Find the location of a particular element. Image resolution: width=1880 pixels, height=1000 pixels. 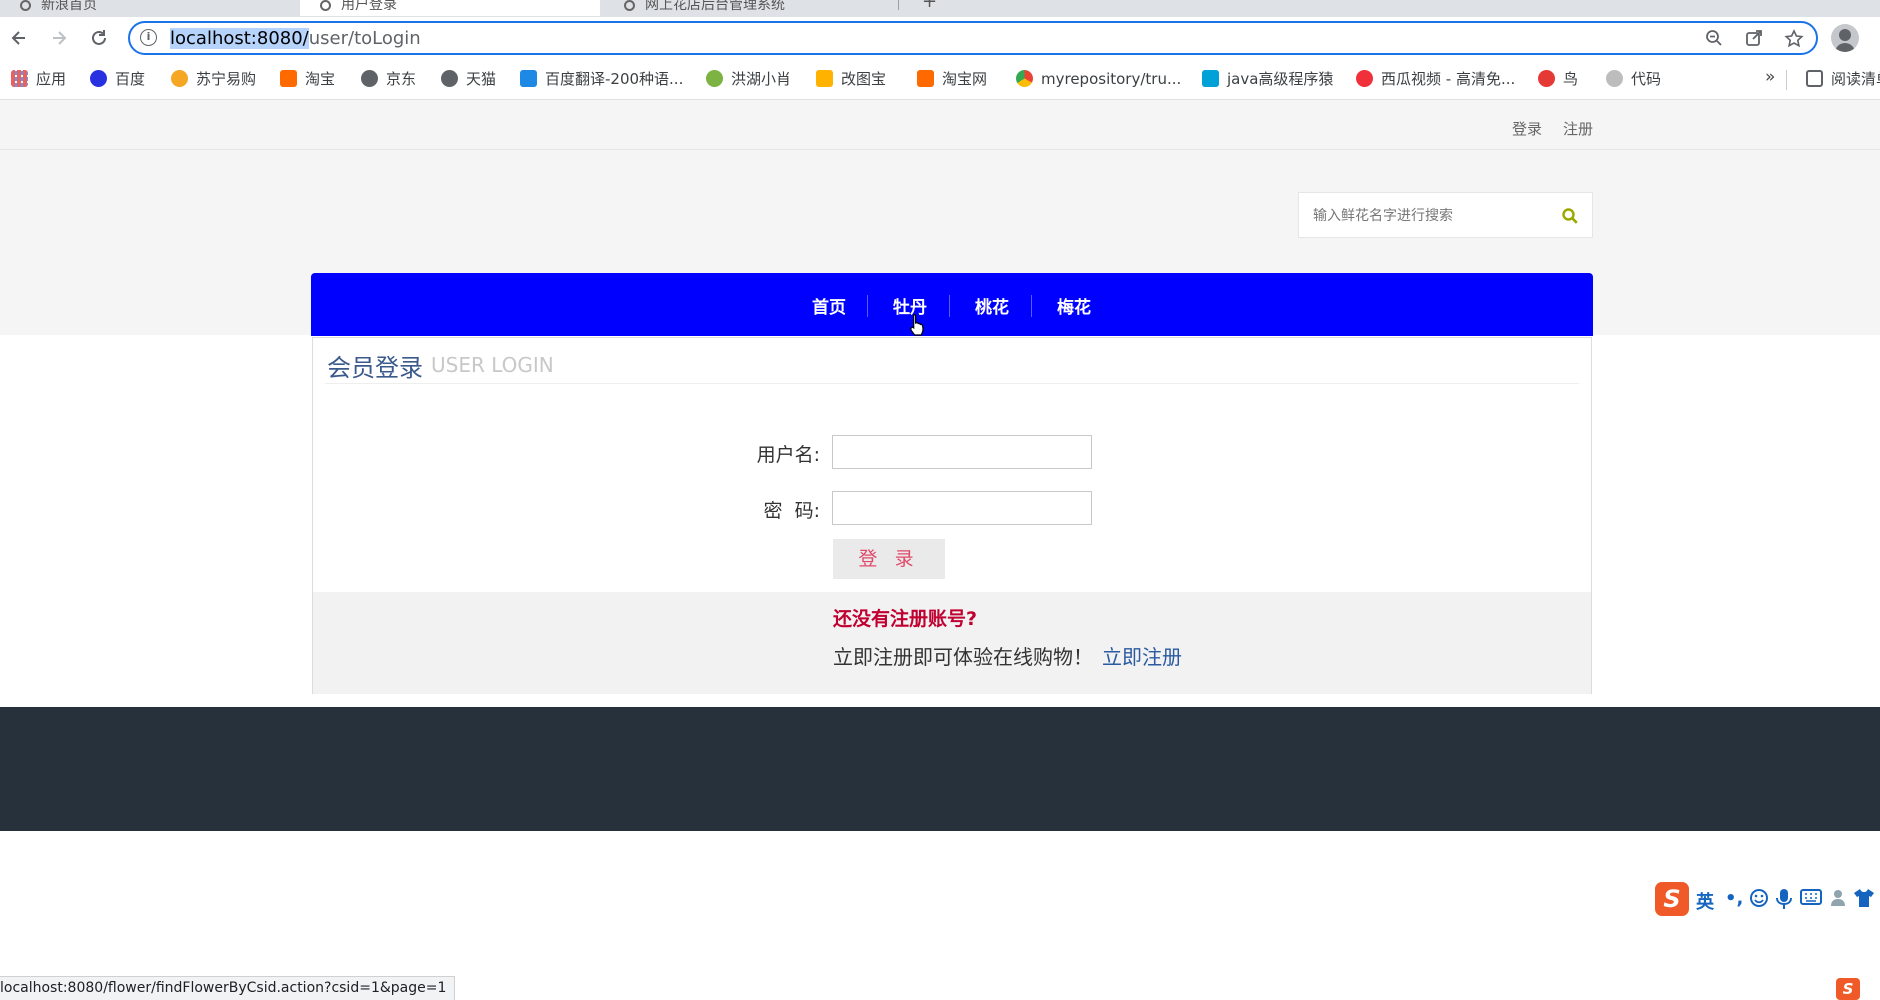

forward-button is located at coordinates (59, 38).